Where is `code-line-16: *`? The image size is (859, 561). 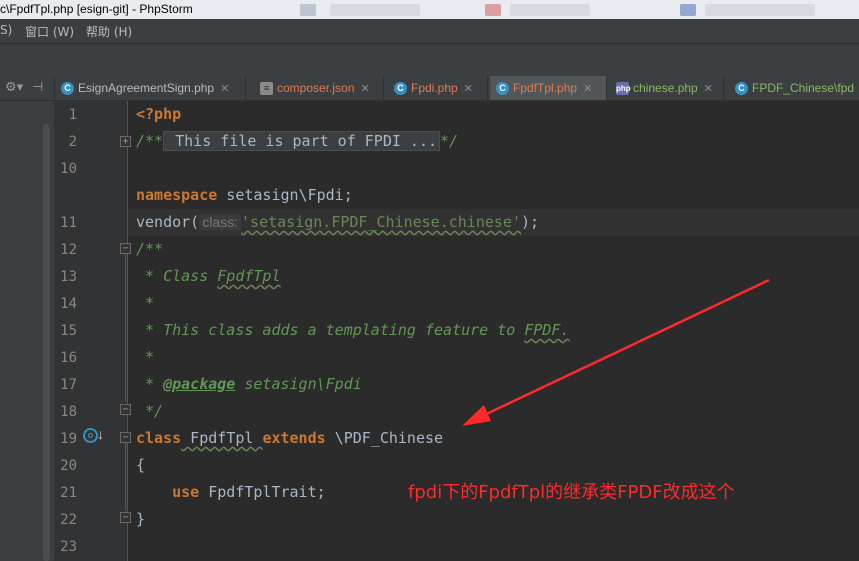 code-line-16: * is located at coordinates (145, 357).